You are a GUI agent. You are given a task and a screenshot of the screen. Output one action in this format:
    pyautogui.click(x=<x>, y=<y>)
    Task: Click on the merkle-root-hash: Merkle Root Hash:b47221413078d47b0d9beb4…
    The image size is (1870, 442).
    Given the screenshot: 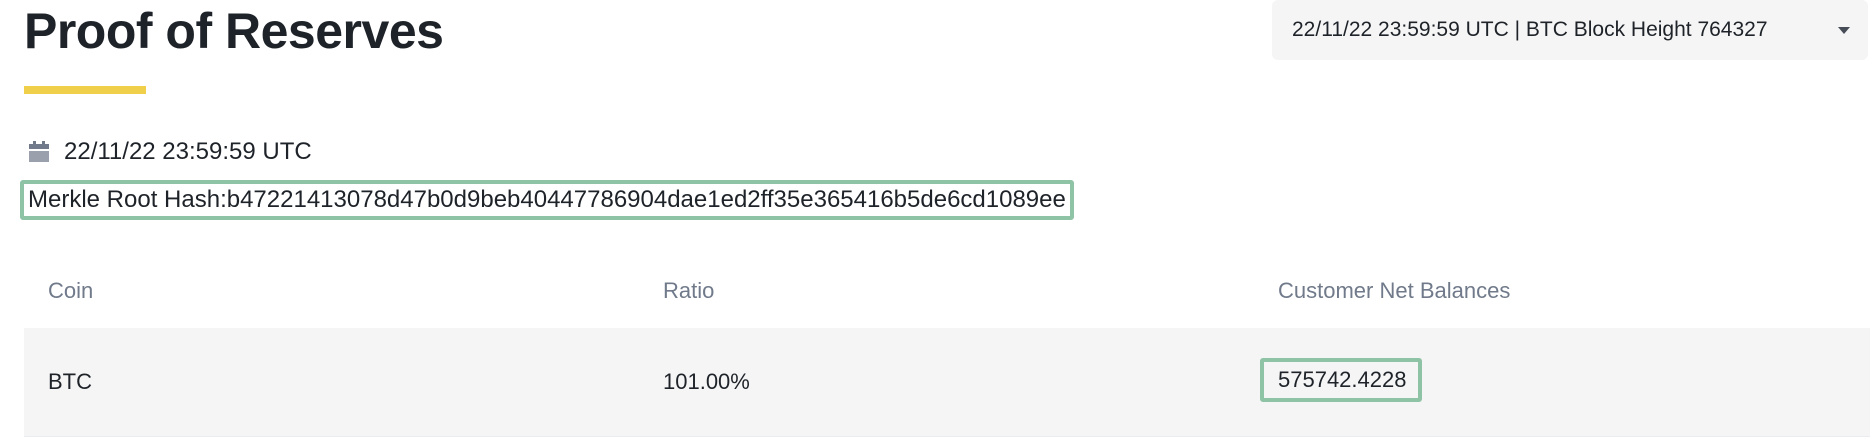 What is the action you would take?
    pyautogui.click(x=547, y=200)
    